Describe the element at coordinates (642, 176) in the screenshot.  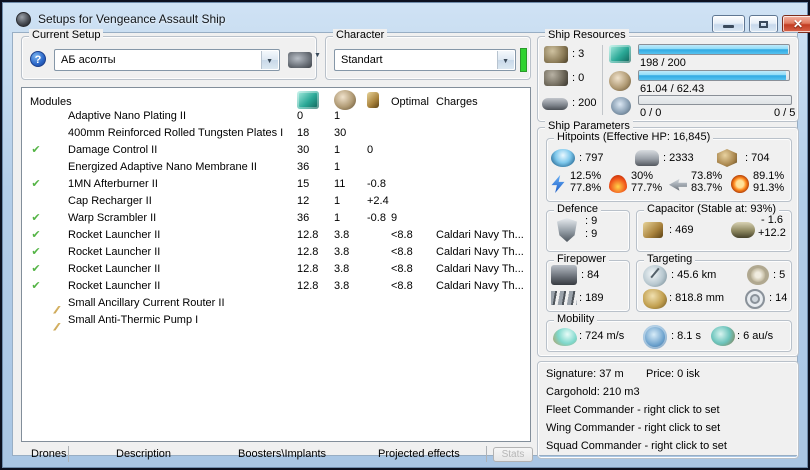
I see `thermal-resist-shield: 30%` at that location.